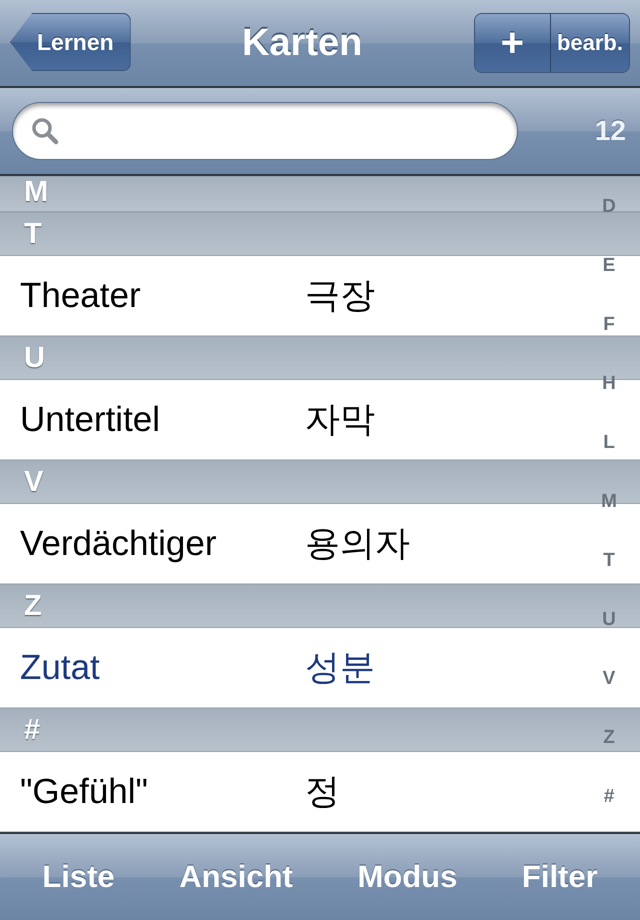 The image size is (640, 920). What do you see at coordinates (340, 296) in the screenshot?
I see `translation-text: 극장` at bounding box center [340, 296].